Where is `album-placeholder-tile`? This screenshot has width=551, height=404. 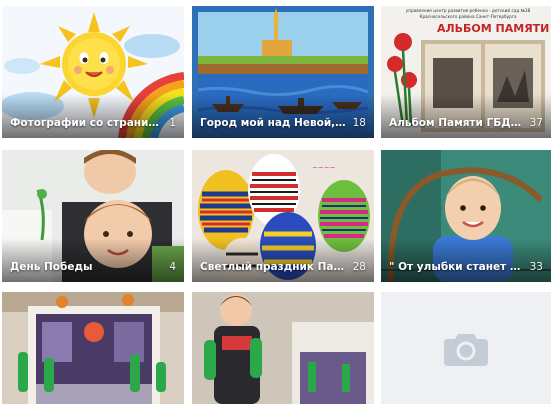 album-placeholder-tile is located at coordinates (466, 348).